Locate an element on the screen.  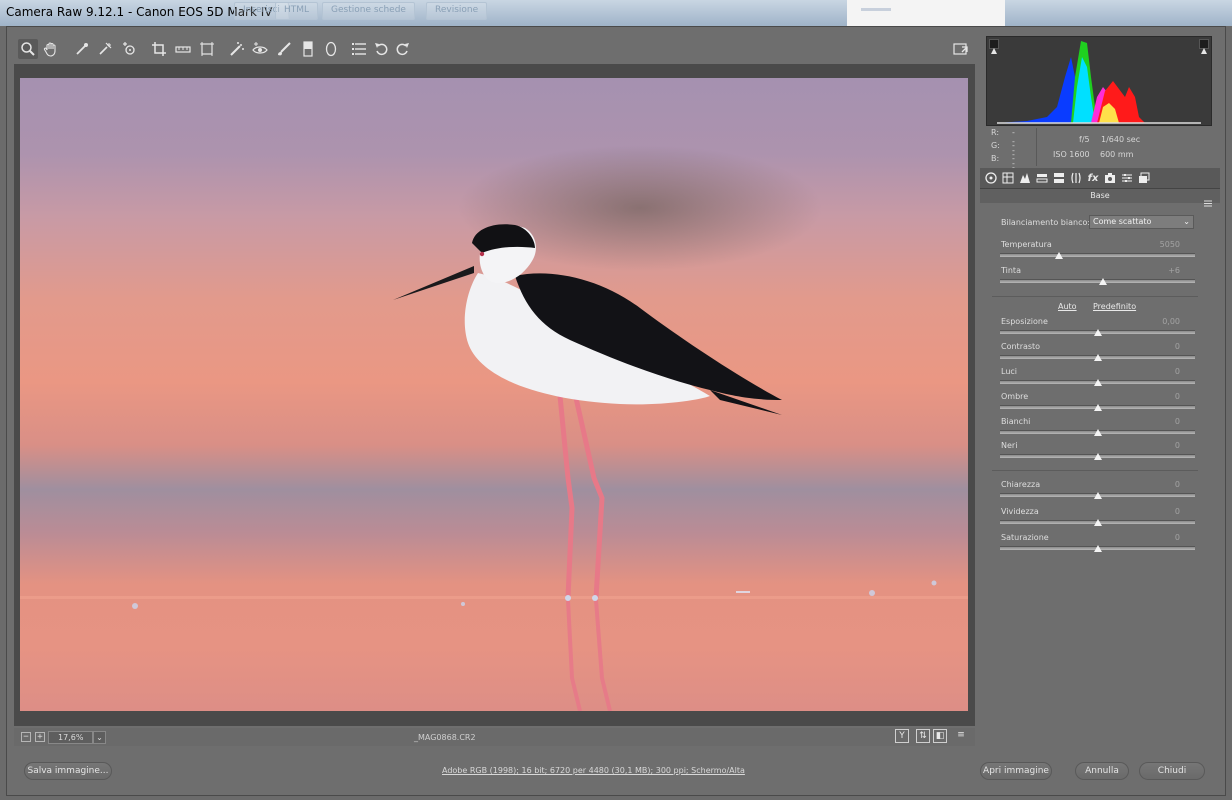
view-toggle-before-after: Y is located at coordinates (902, 736).